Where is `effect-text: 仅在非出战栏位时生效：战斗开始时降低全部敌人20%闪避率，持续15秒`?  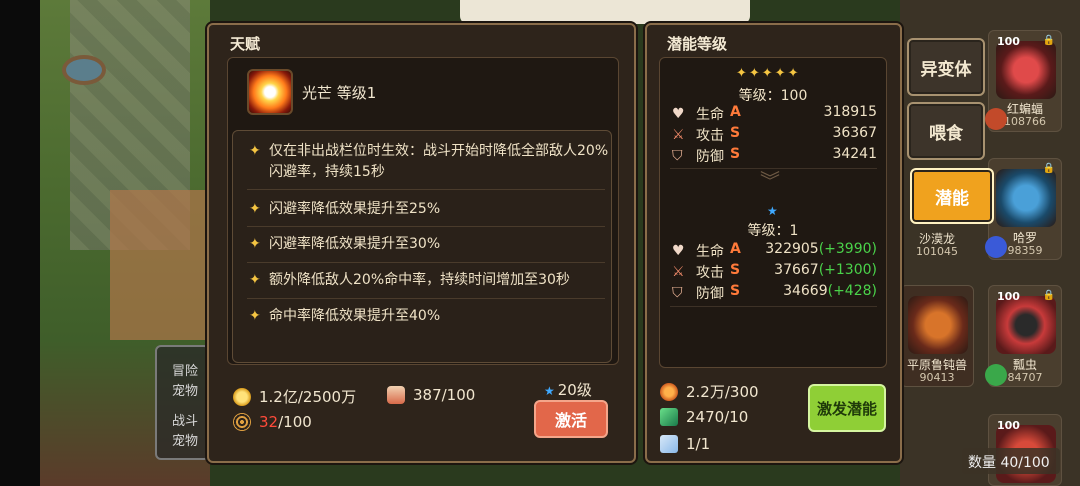 effect-text: 仅在非出战栏位时生效：战斗开始时降低全部敌人20%闪避率，持续15秒 is located at coordinates (439, 161).